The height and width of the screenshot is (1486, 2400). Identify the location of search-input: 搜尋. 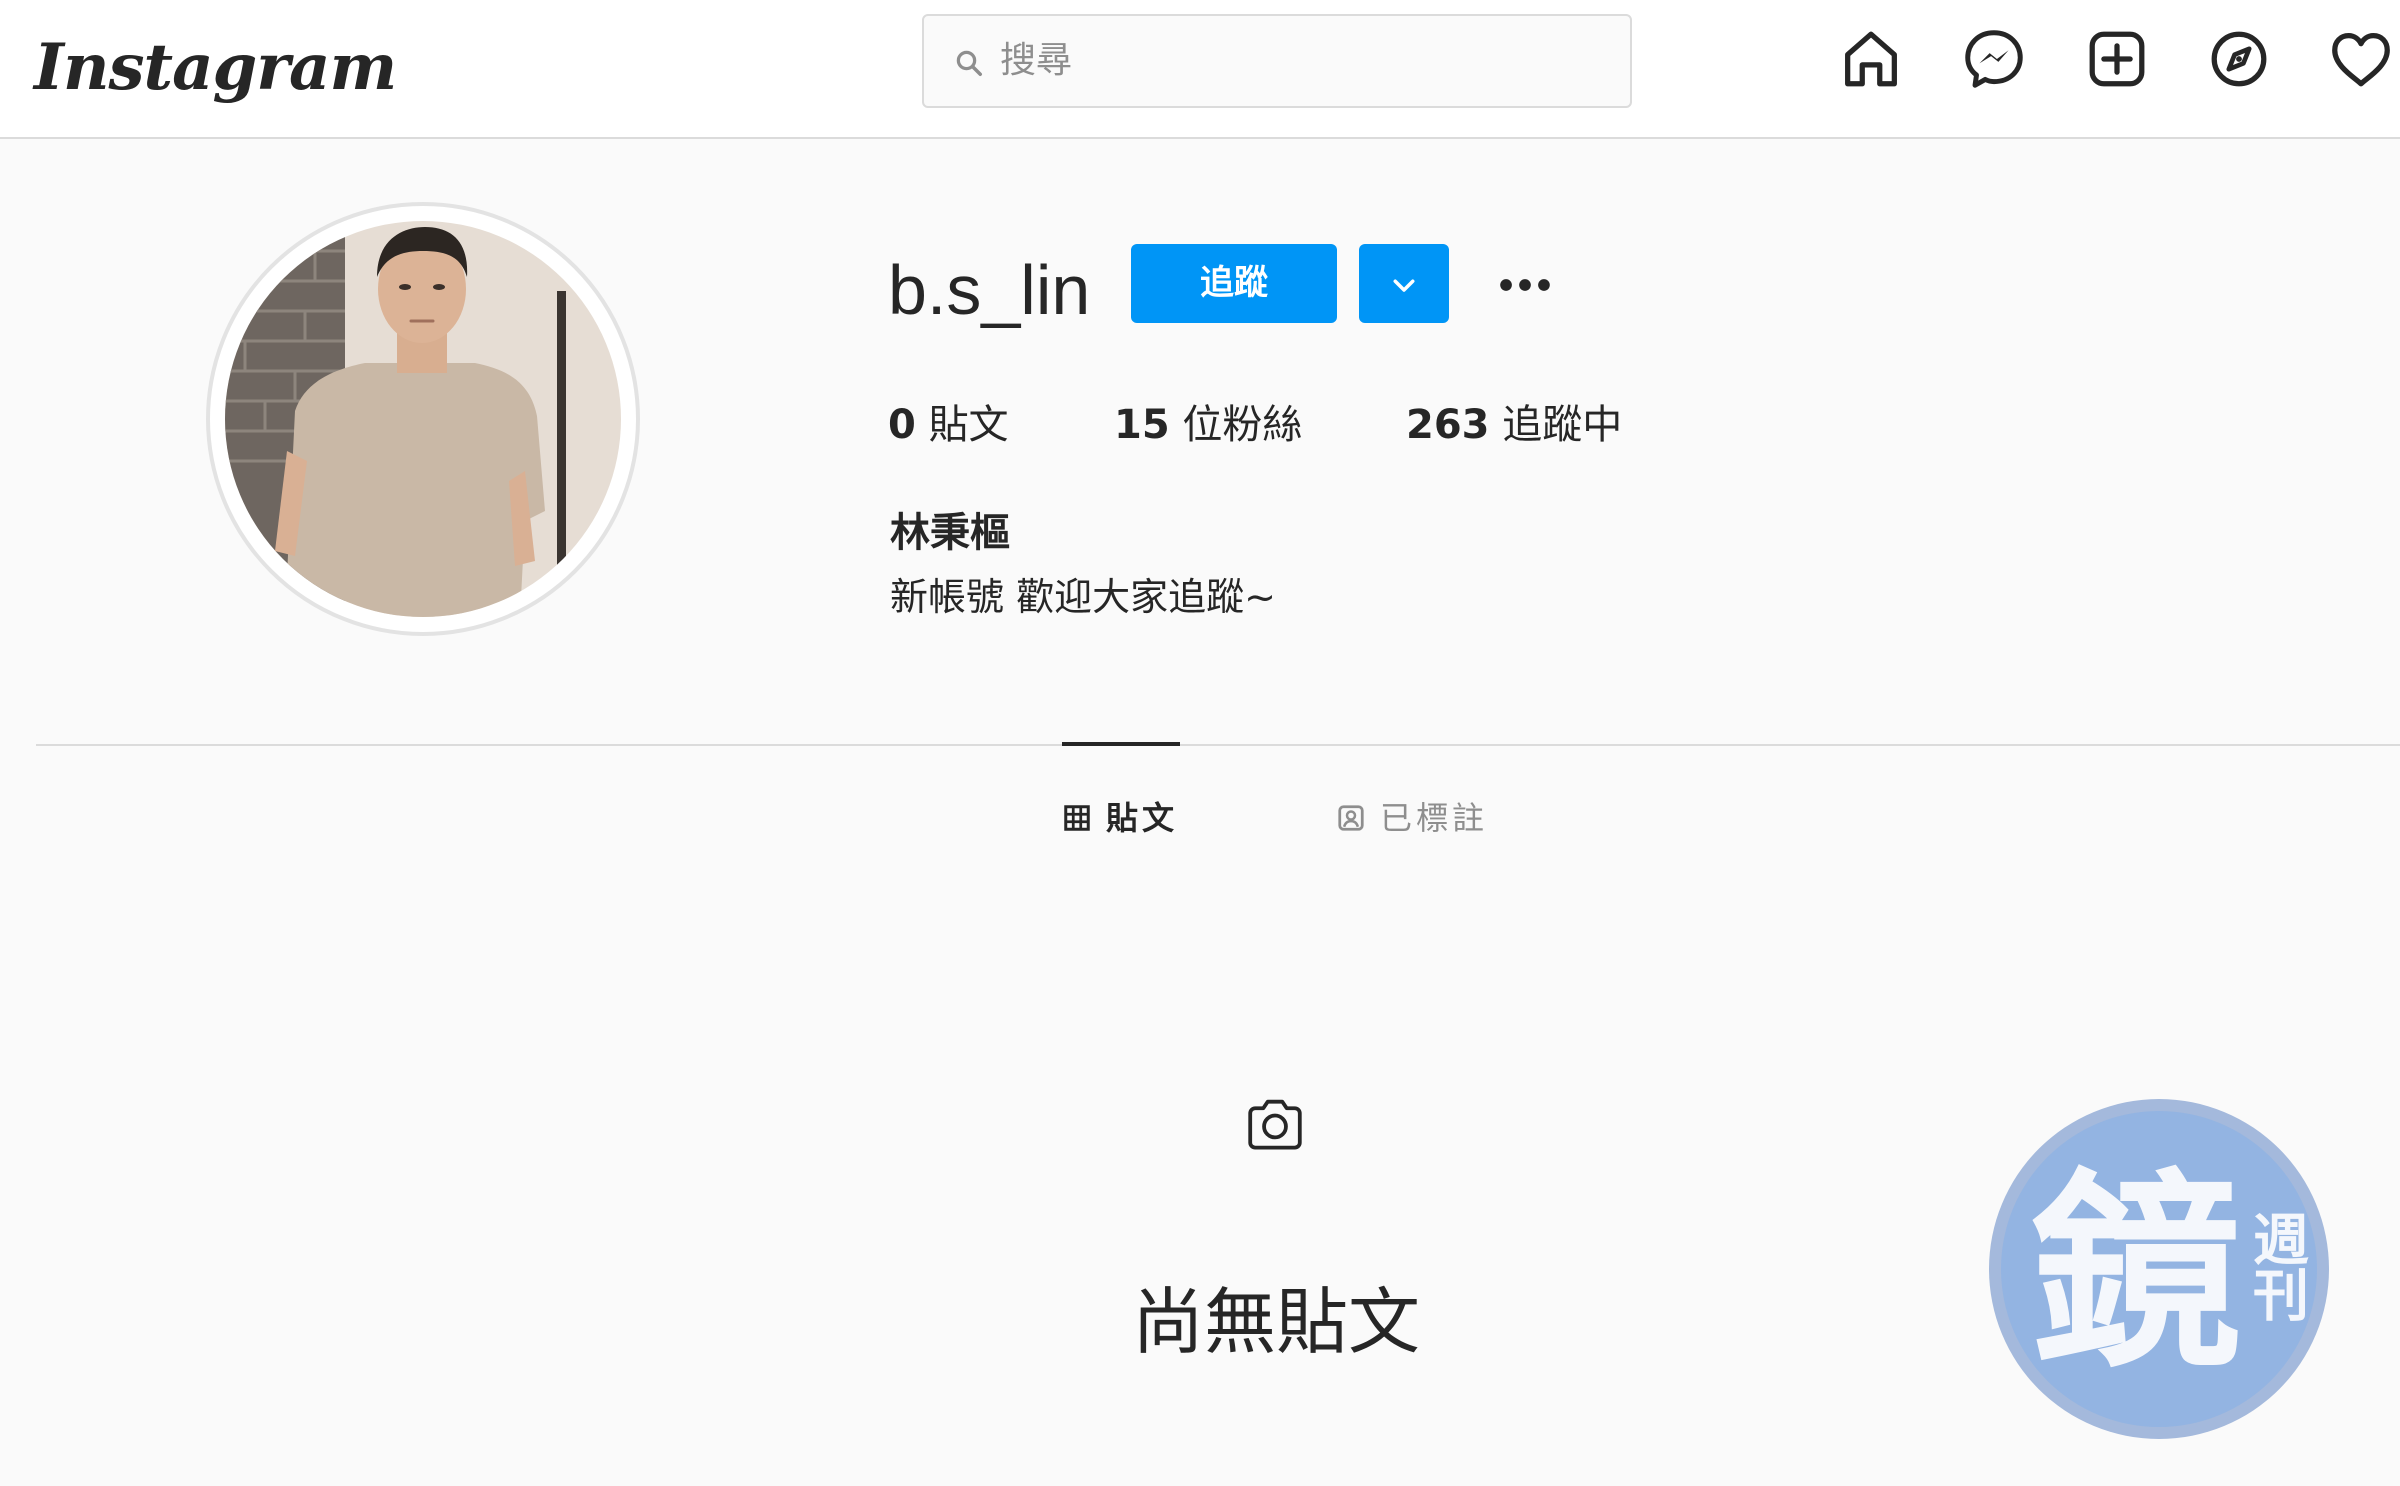
(1277, 61).